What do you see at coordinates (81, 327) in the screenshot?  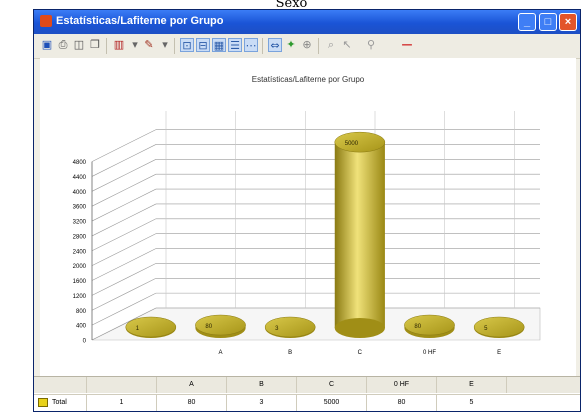 I see `y-tick-label: 400` at bounding box center [81, 327].